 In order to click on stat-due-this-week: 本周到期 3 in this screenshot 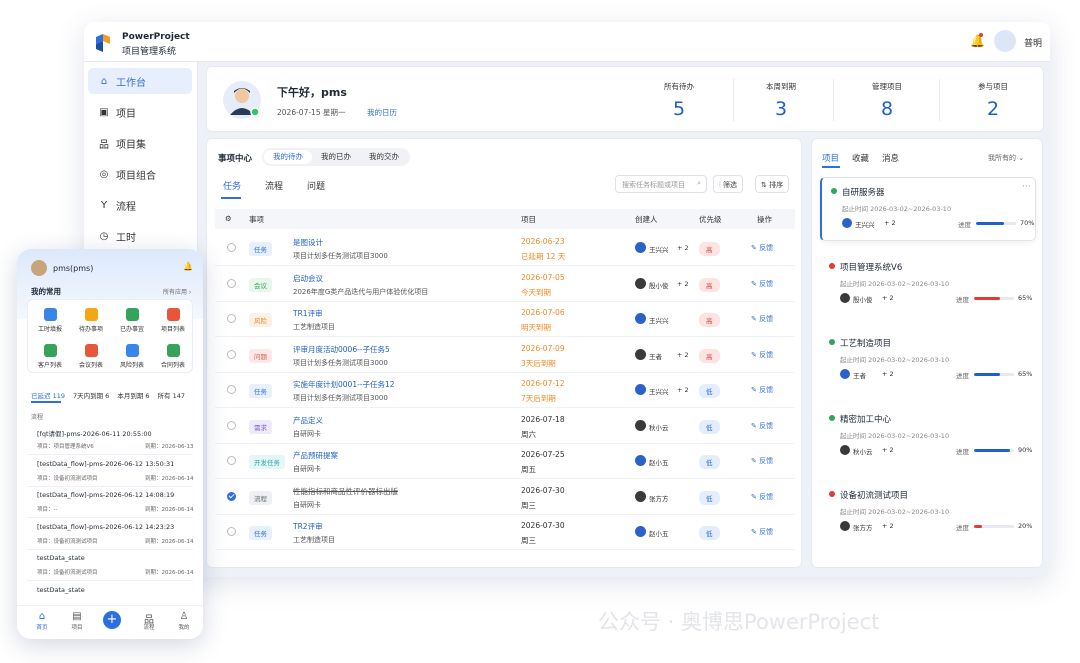, I will do `click(781, 100)`.